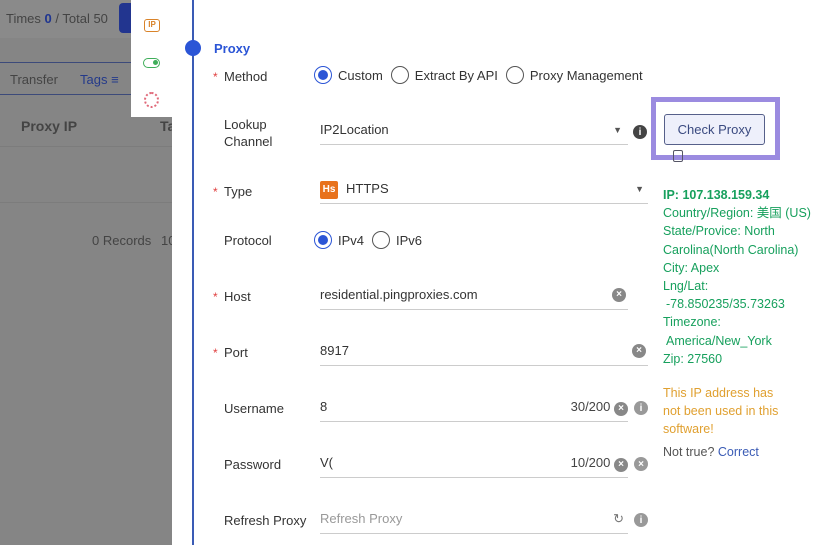 Image resolution: width=823 pixels, height=545 pixels. What do you see at coordinates (738, 452) in the screenshot?
I see `correct-link: Correct` at bounding box center [738, 452].